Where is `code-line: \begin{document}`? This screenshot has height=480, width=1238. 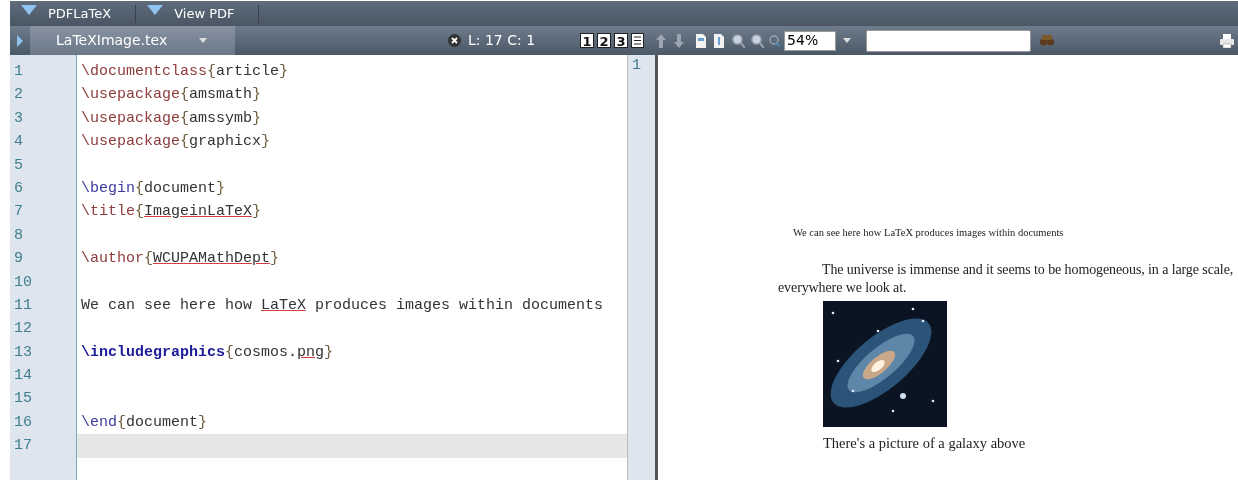 code-line: \begin{document} is located at coordinates (153, 188).